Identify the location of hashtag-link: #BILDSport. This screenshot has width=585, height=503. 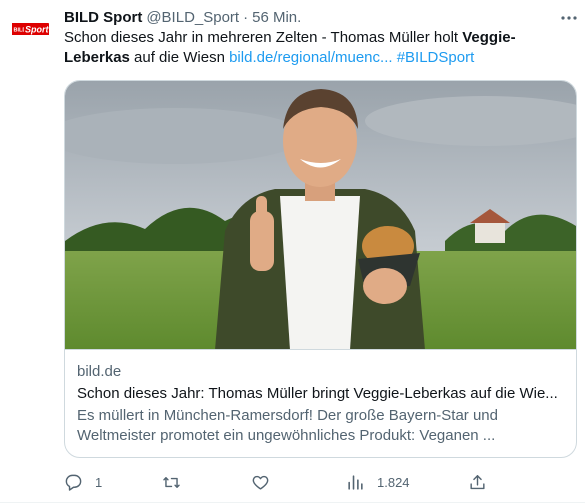
(436, 57).